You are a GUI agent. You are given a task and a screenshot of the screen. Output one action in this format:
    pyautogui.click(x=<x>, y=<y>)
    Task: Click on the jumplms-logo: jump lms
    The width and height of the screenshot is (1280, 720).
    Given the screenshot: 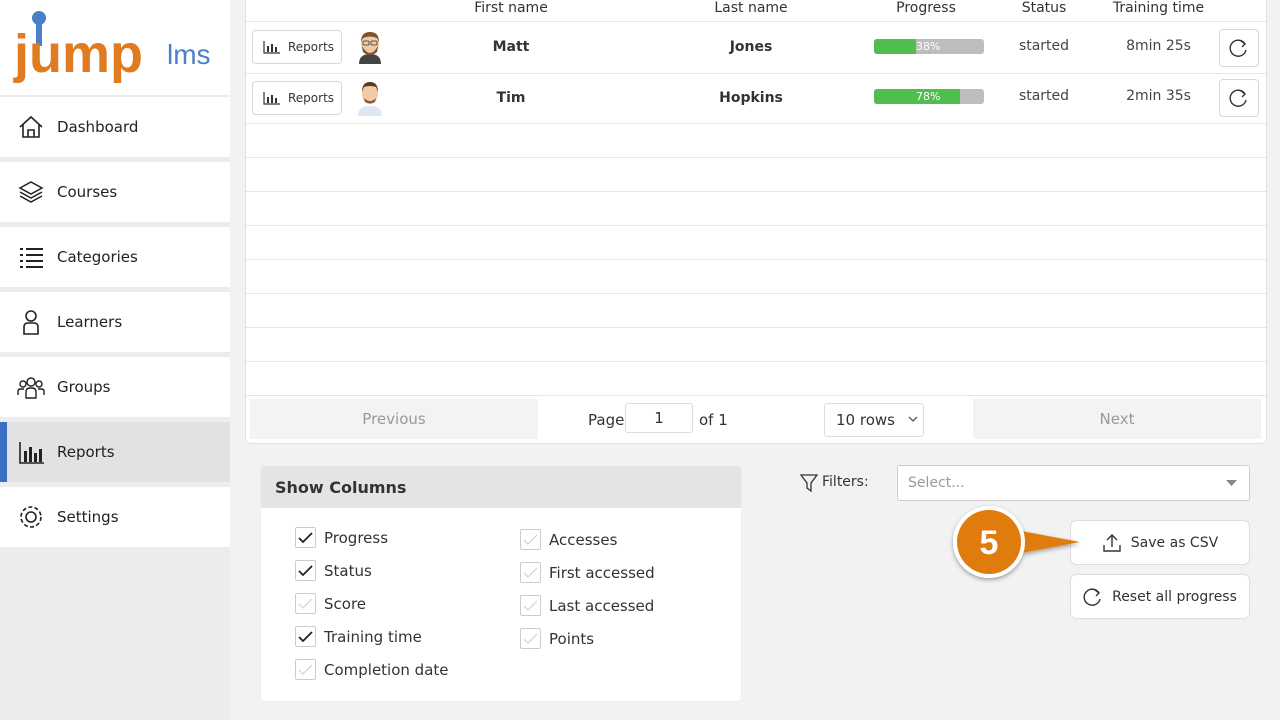 What is the action you would take?
    pyautogui.click(x=115, y=47)
    